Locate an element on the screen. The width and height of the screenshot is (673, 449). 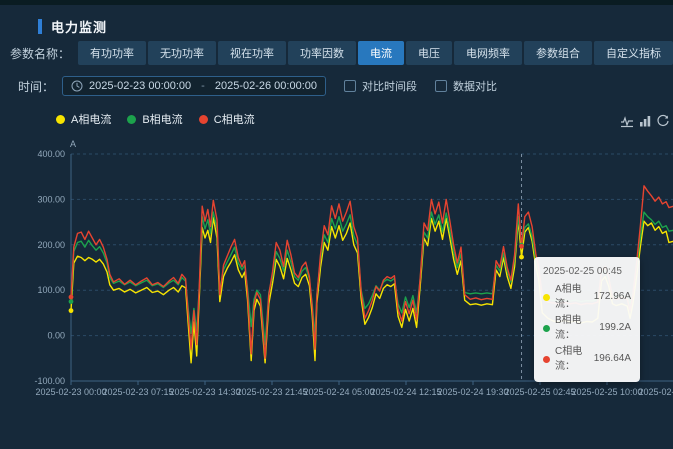
tab-reactive-power: 无功功率 is located at coordinates (182, 53).